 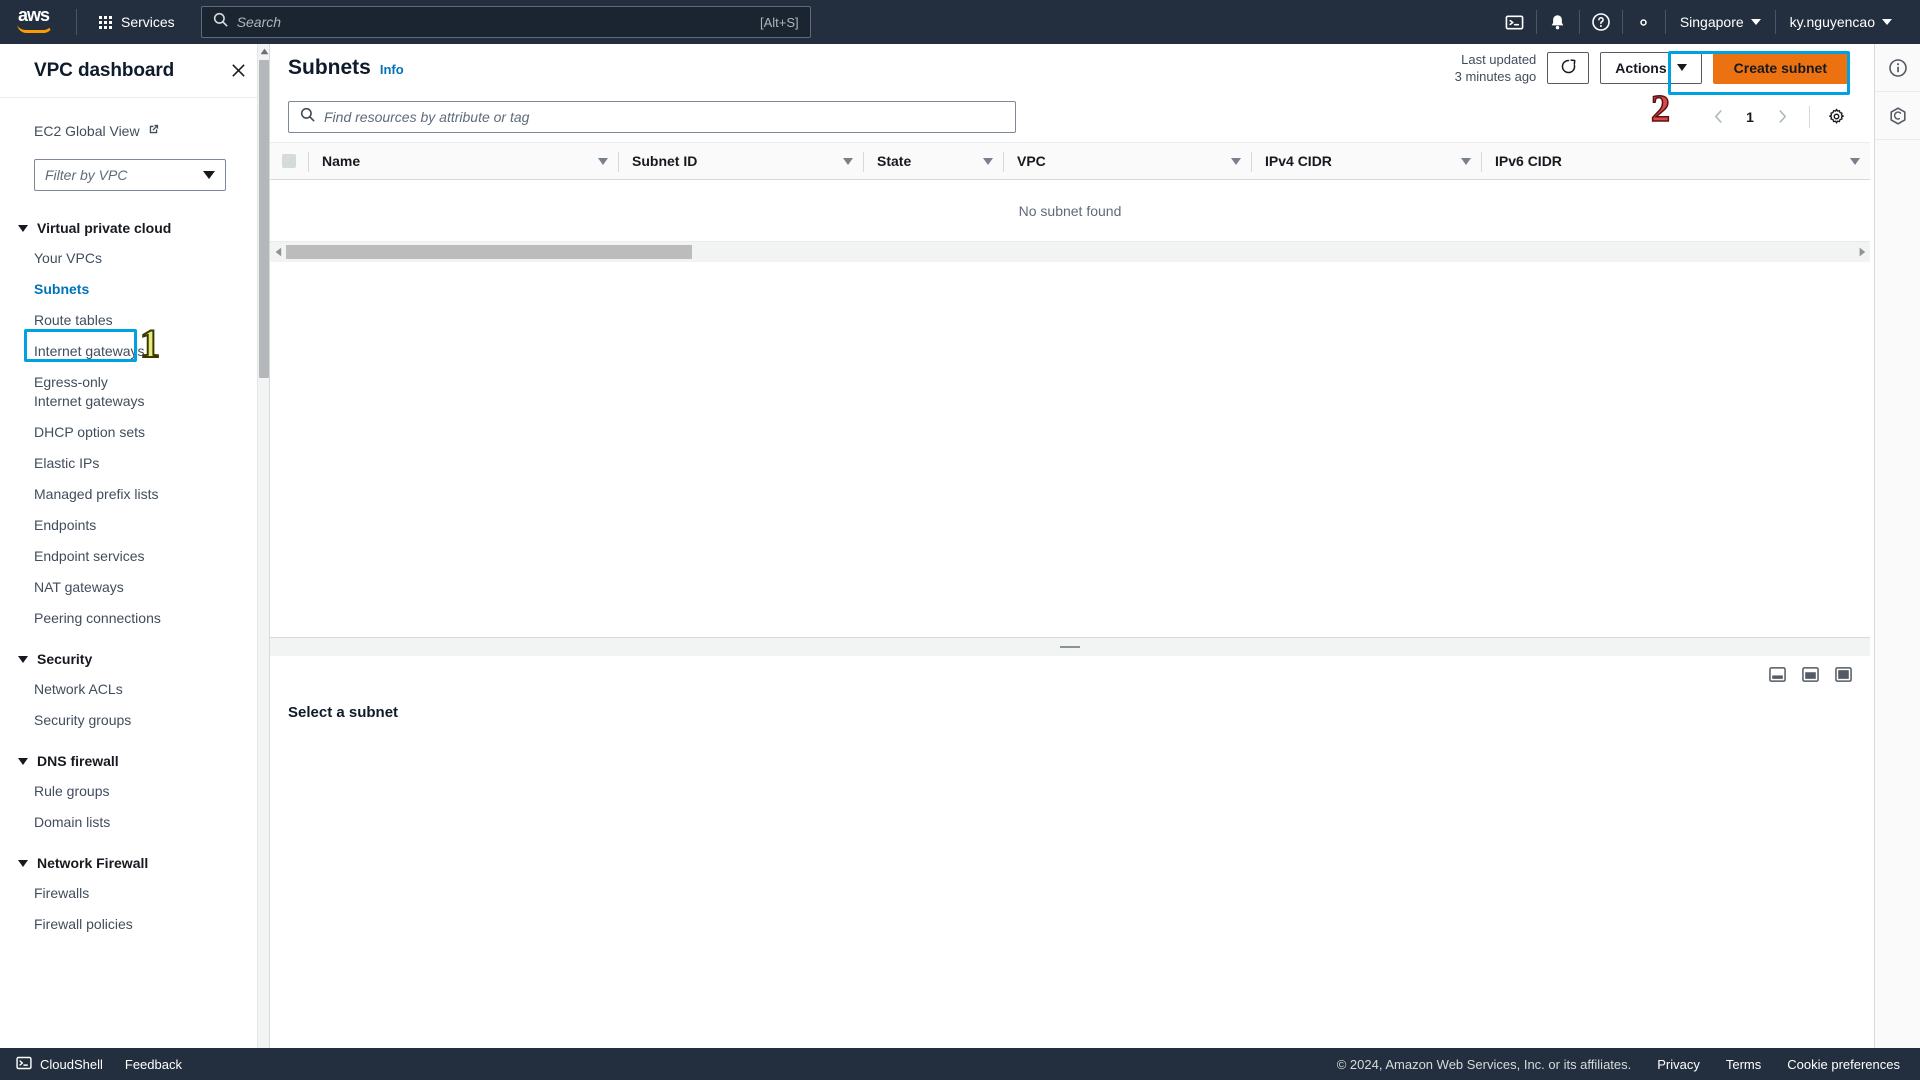 What do you see at coordinates (1810, 674) in the screenshot?
I see `split-side-icon` at bounding box center [1810, 674].